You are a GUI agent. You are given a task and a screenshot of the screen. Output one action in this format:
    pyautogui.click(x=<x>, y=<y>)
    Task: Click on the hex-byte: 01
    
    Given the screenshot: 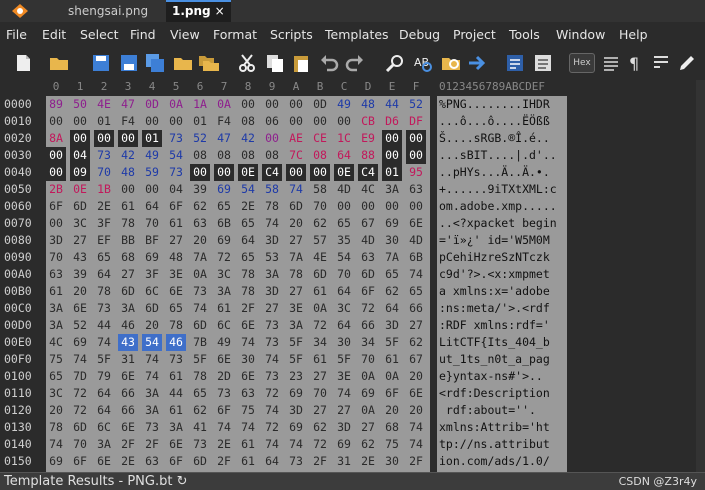 What is the action you would take?
    pyautogui.click(x=200, y=121)
    